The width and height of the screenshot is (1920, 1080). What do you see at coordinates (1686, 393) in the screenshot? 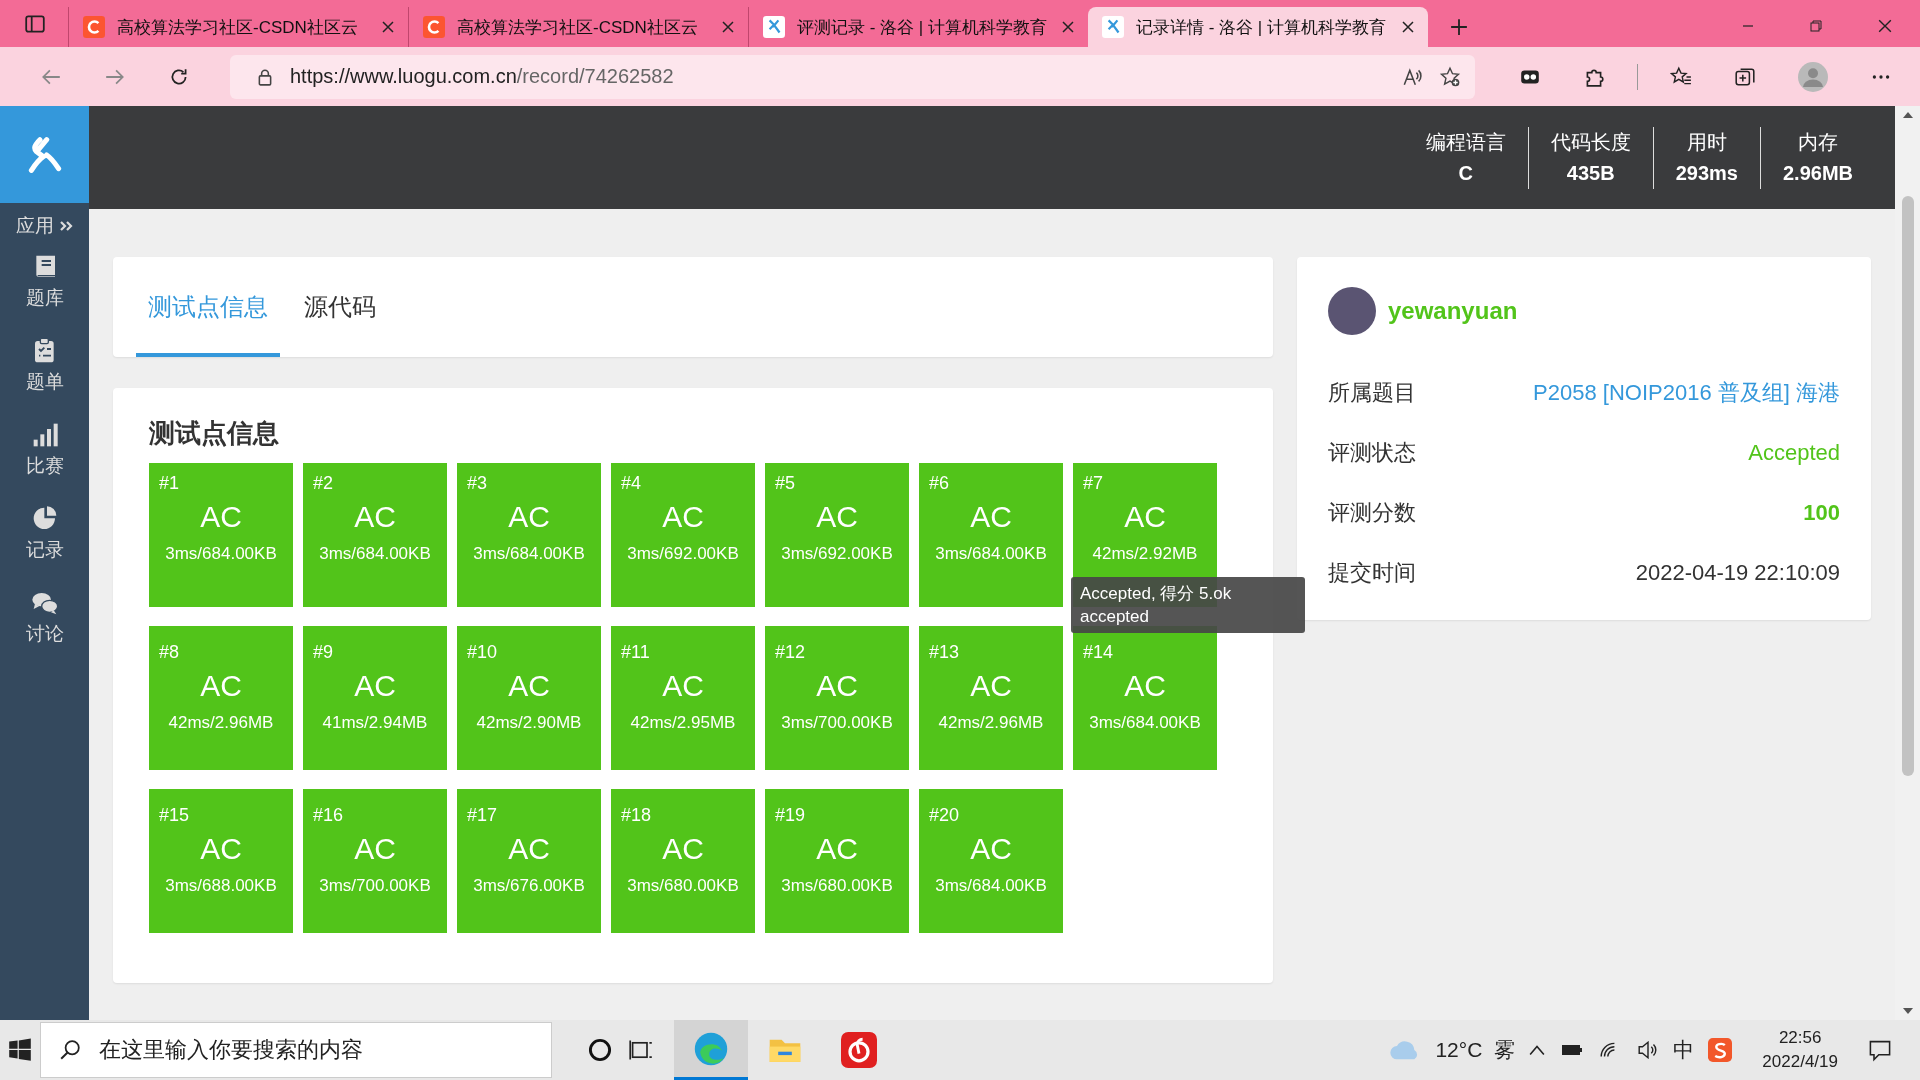
I see `problem-link: P2058 [NOIP2016 普及组] 海港` at bounding box center [1686, 393].